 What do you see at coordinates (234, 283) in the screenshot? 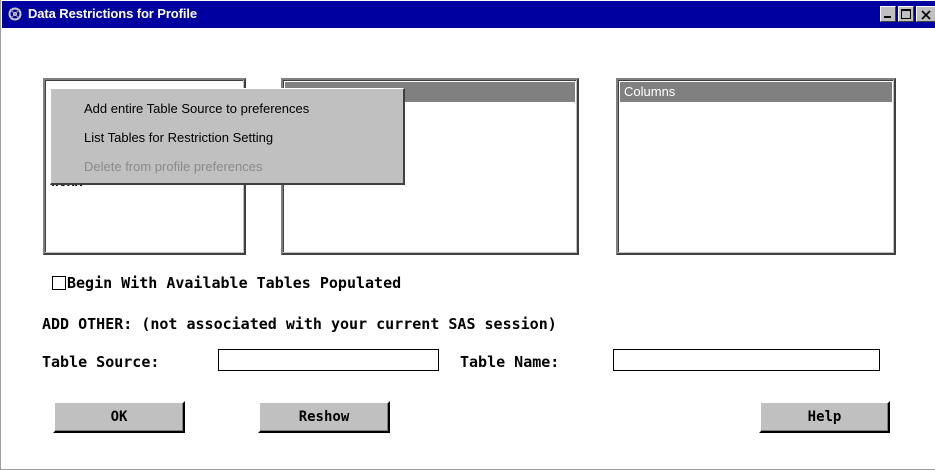
I see `begin-populated-label: Begin With Available Tables Populated` at bounding box center [234, 283].